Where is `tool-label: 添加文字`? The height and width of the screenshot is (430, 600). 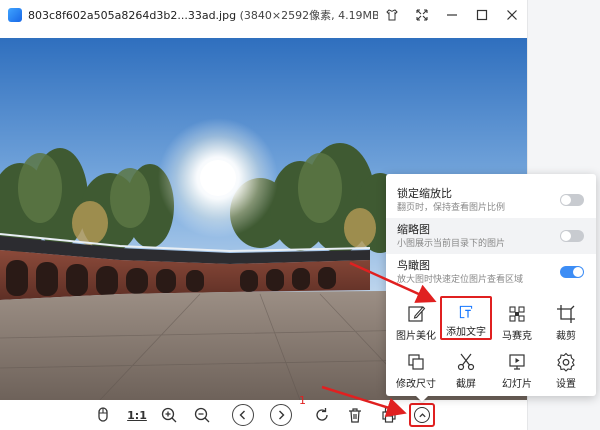 tool-label: 添加文字 is located at coordinates (466, 332).